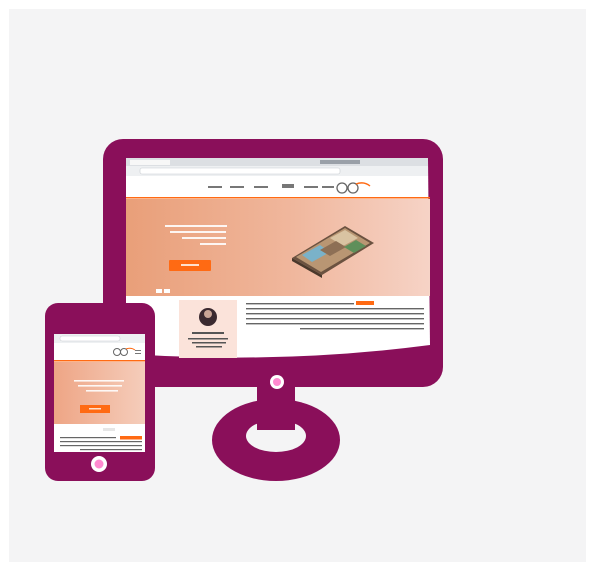  What do you see at coordinates (365, 303) in the screenshot?
I see `section-label` at bounding box center [365, 303].